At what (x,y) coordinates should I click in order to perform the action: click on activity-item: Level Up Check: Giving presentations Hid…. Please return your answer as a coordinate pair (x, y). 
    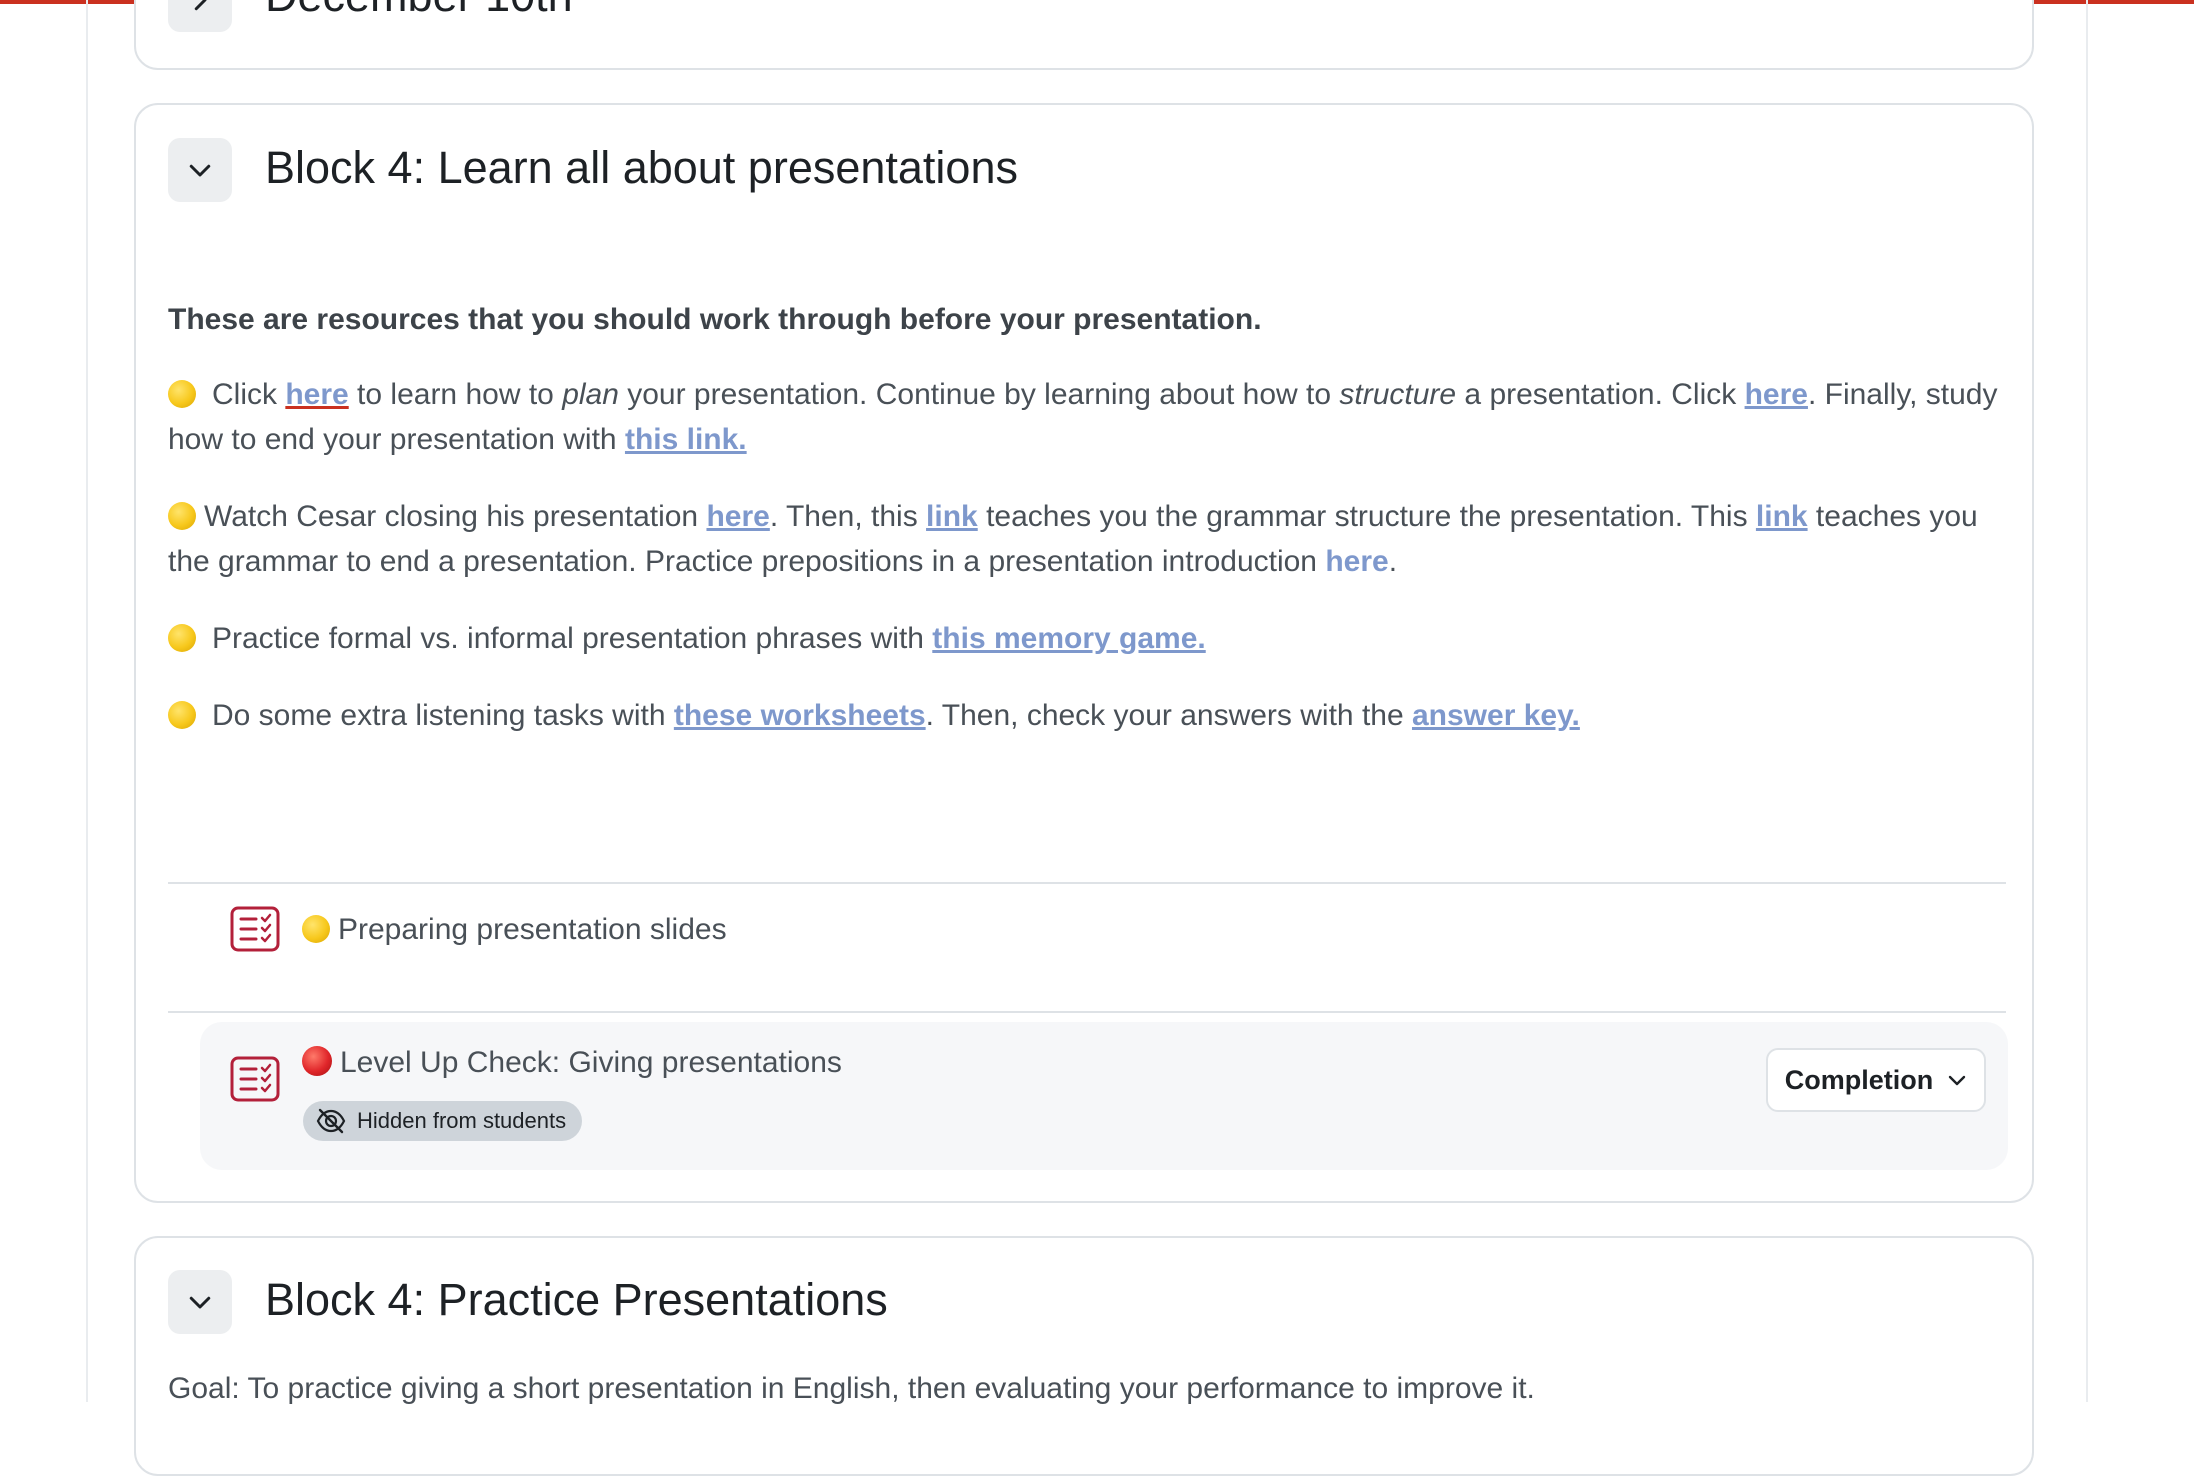
    Looking at the image, I should click on (1104, 1096).